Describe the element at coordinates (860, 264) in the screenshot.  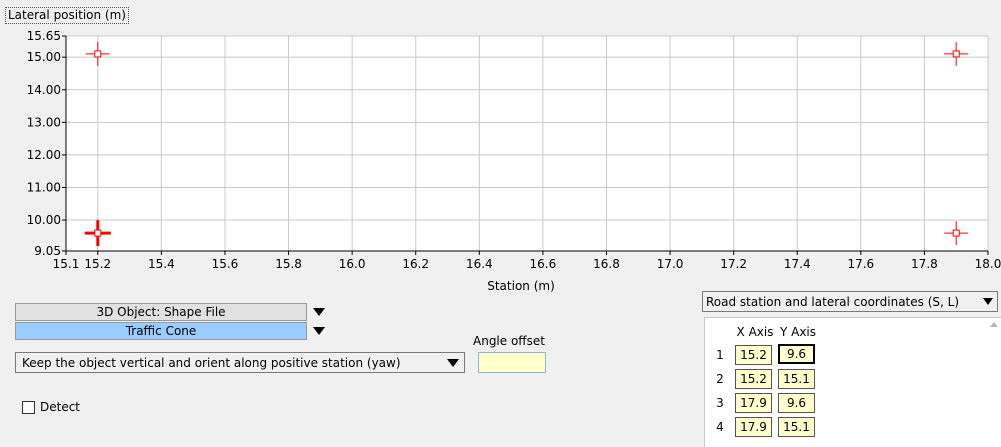
I see `x-tick-label: 17.6` at that location.